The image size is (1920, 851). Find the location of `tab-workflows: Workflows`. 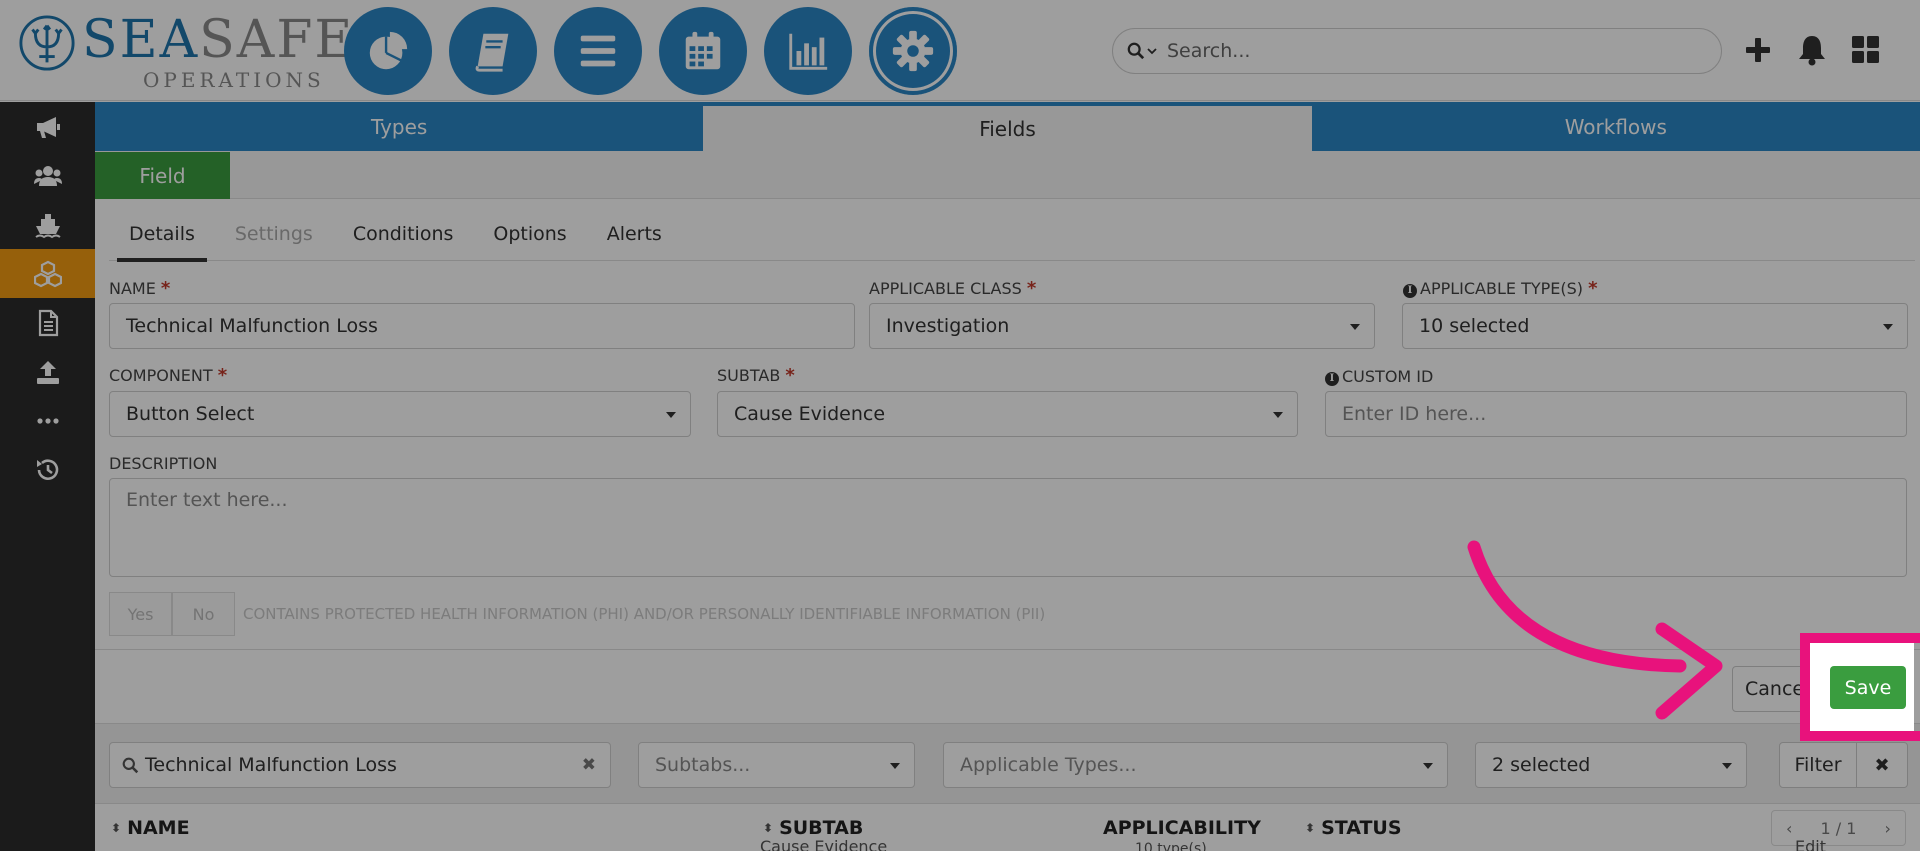

tab-workflows: Workflows is located at coordinates (1616, 126).